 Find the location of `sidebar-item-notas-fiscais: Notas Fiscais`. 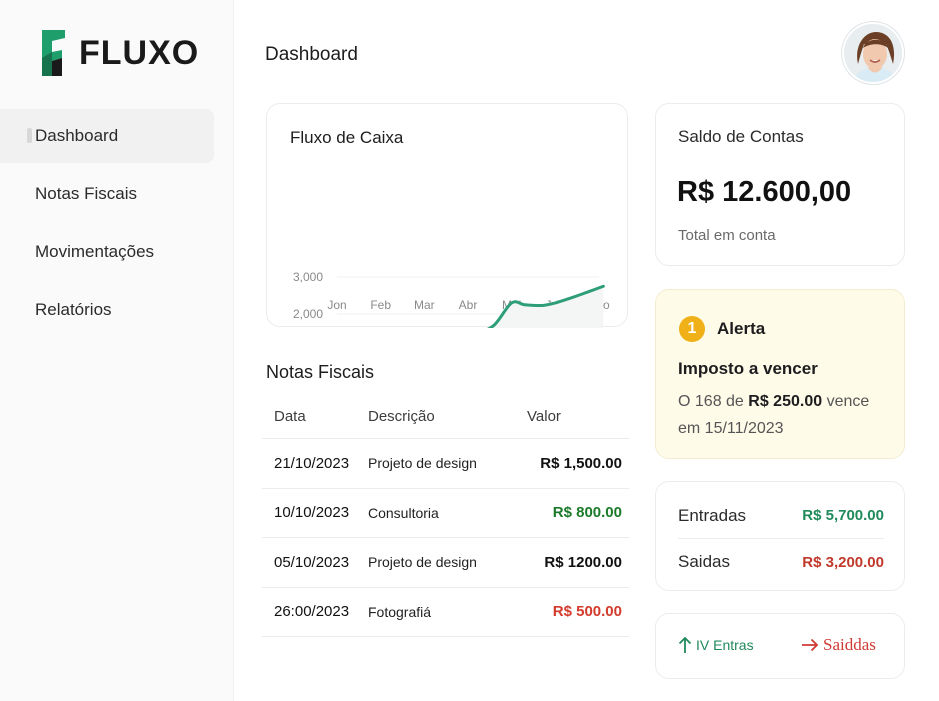

sidebar-item-notas-fiscais: Notas Fiscais is located at coordinates (107, 194).